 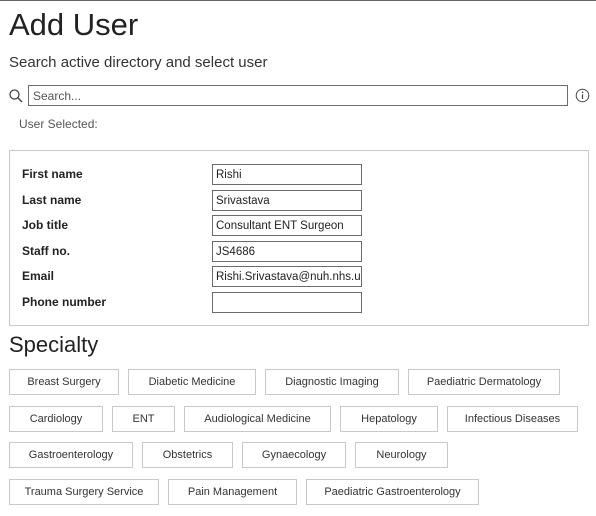 What do you see at coordinates (389, 419) in the screenshot?
I see `specialty-chip: Hepatology` at bounding box center [389, 419].